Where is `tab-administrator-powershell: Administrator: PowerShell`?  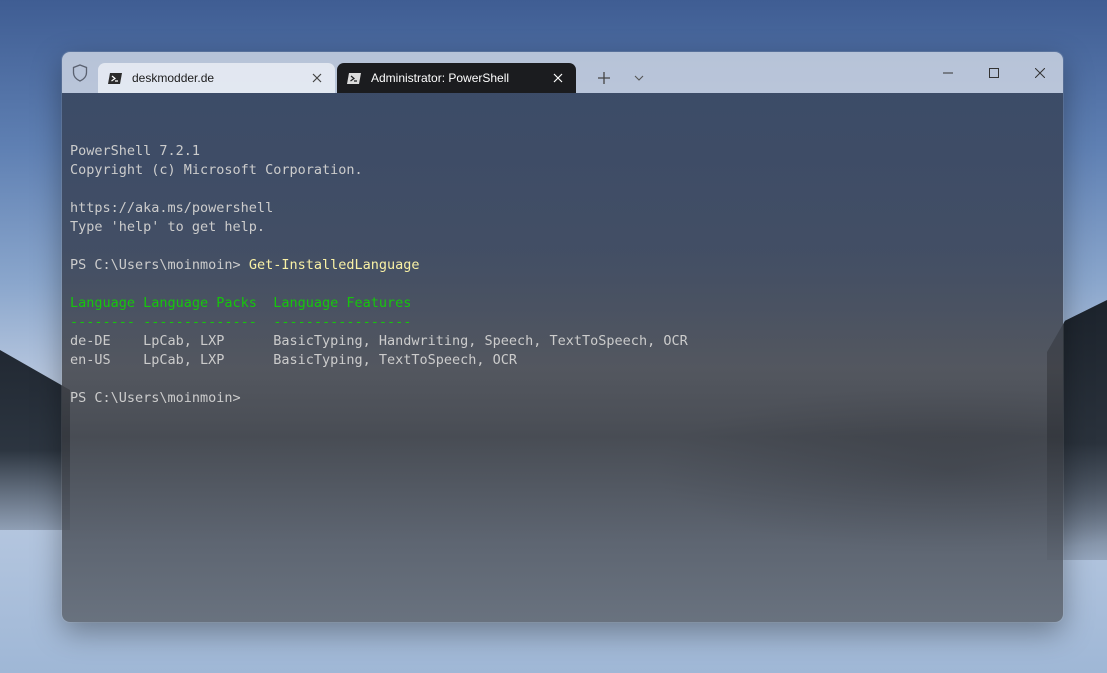 tab-administrator-powershell: Administrator: PowerShell is located at coordinates (456, 78).